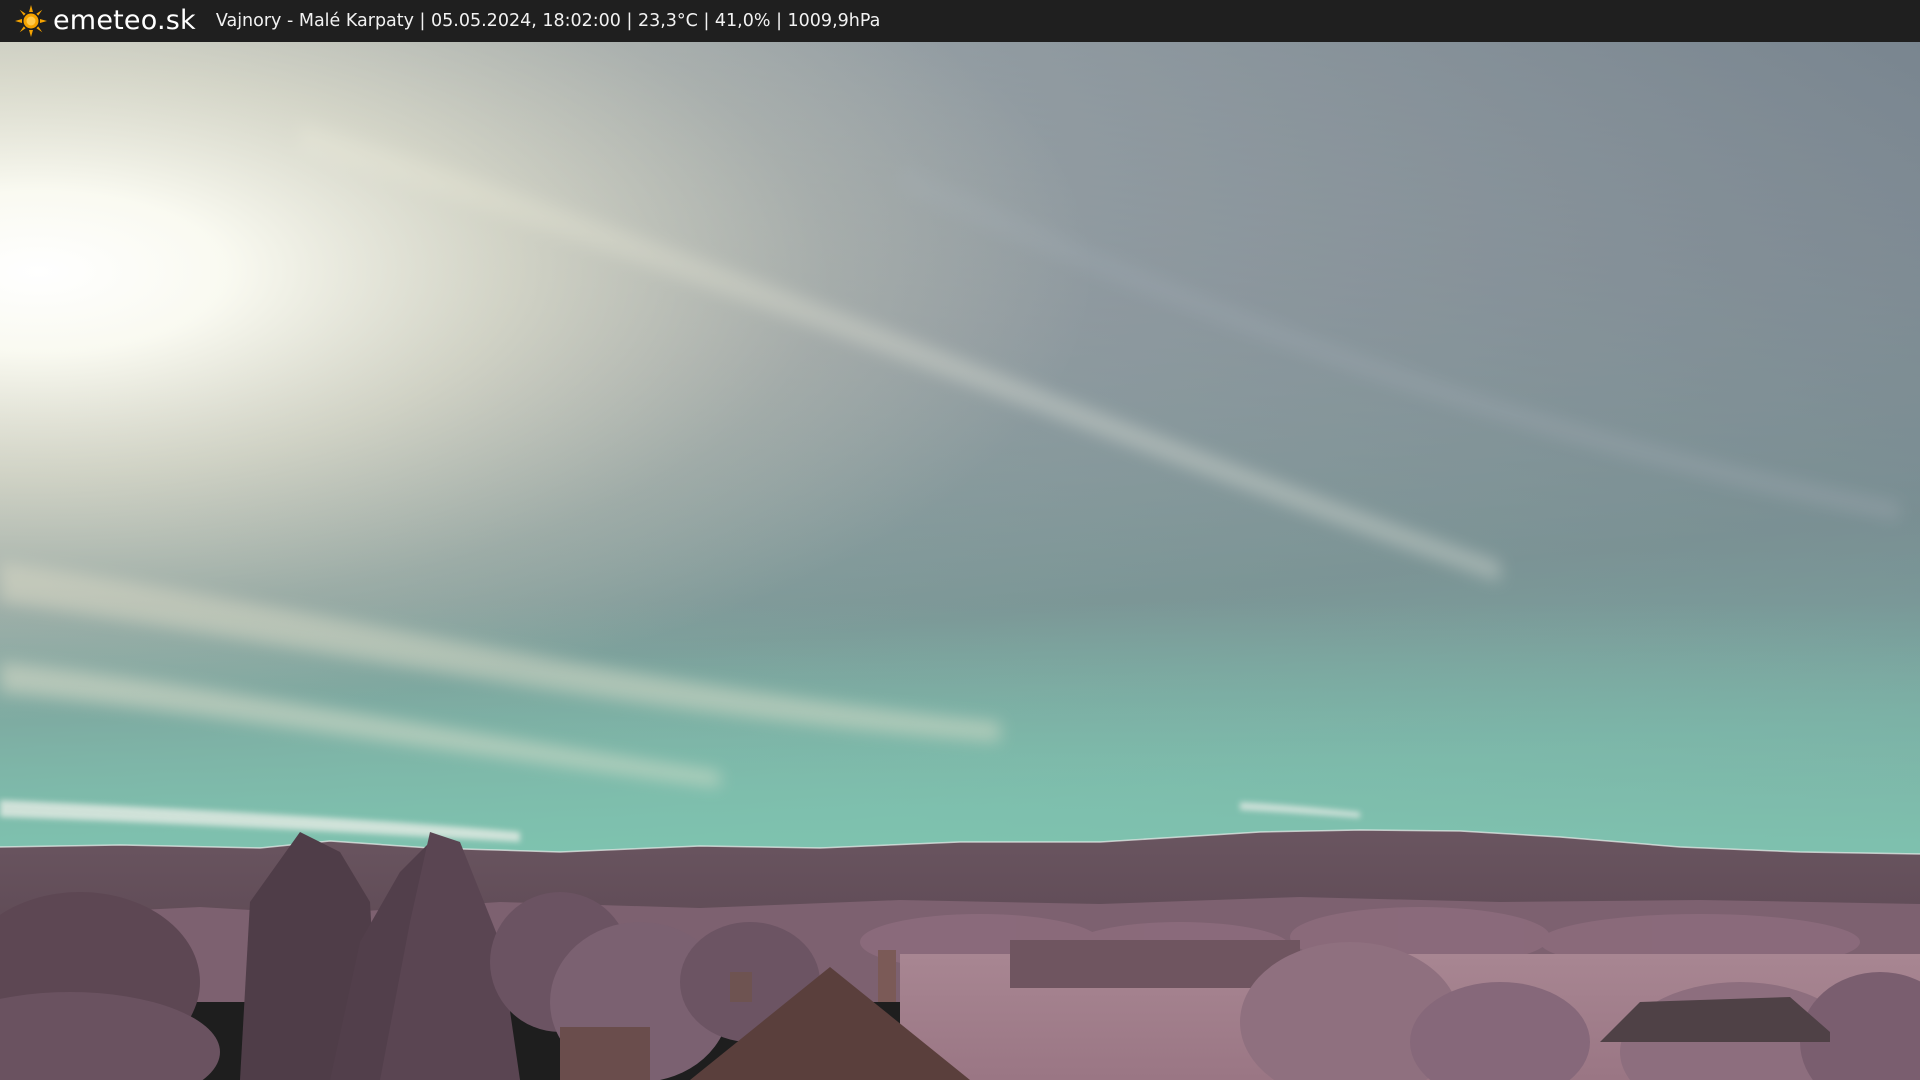  I want to click on sun-icon, so click(31, 21).